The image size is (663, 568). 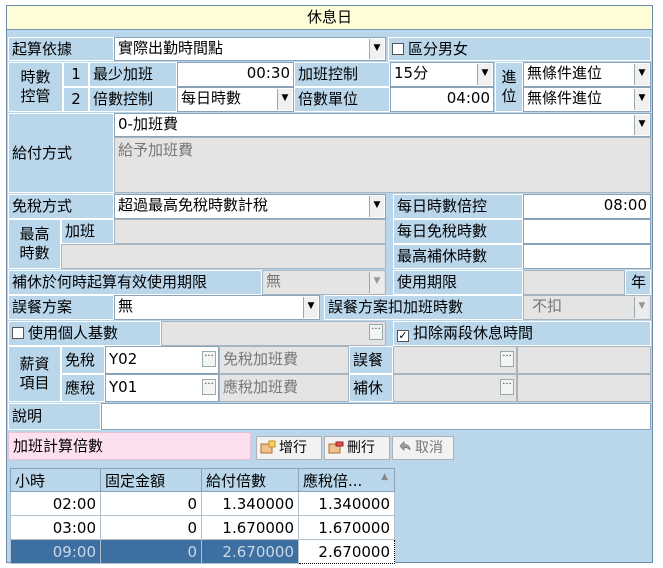 What do you see at coordinates (162, 360) in the screenshot?
I see `salary-tax-free-code: Y02 ···` at bounding box center [162, 360].